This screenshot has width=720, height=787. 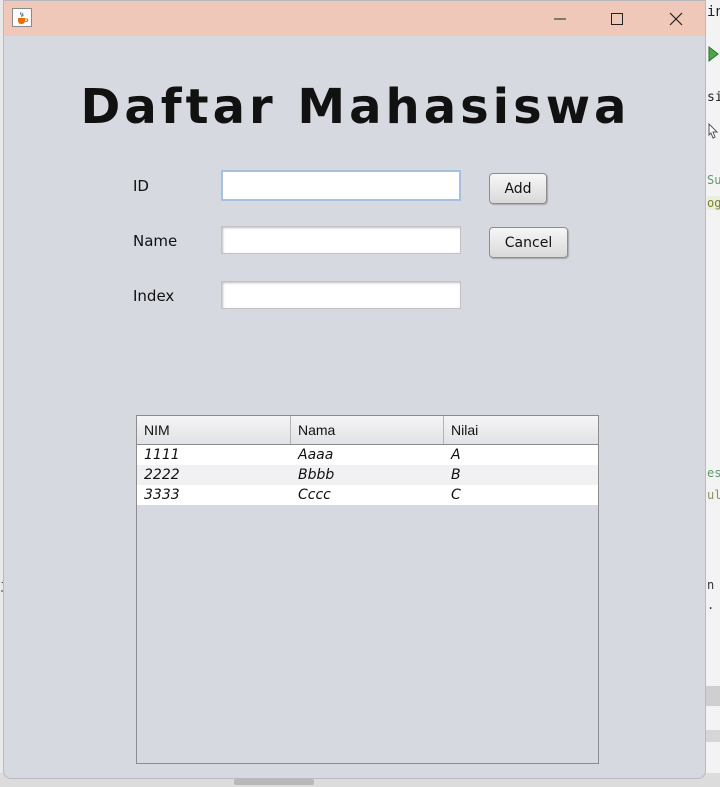 I want to click on background-code-text: Su, so click(x=713, y=180).